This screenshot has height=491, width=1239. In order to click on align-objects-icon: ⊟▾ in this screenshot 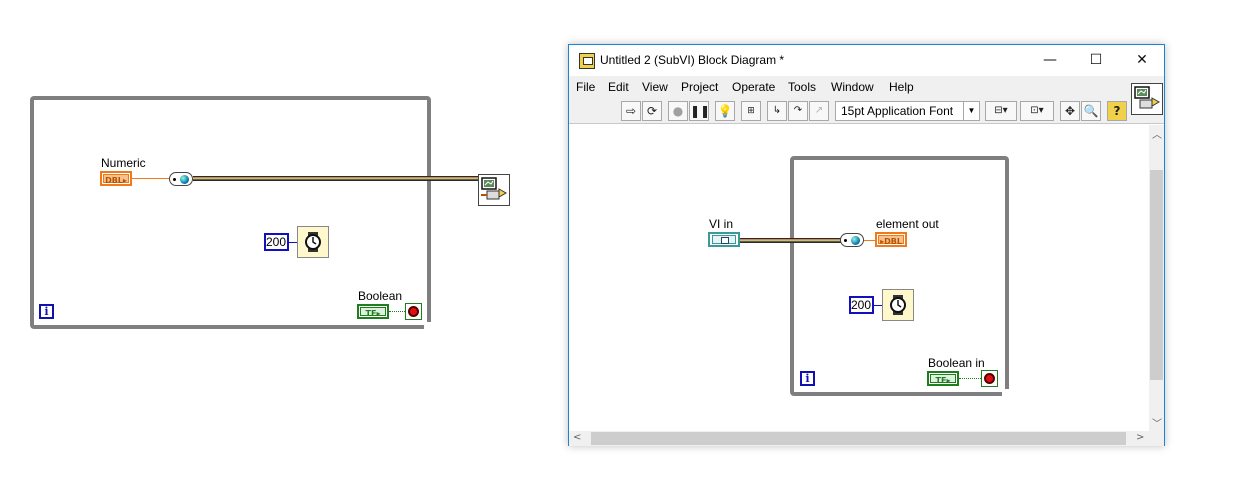, I will do `click(1001, 111)`.